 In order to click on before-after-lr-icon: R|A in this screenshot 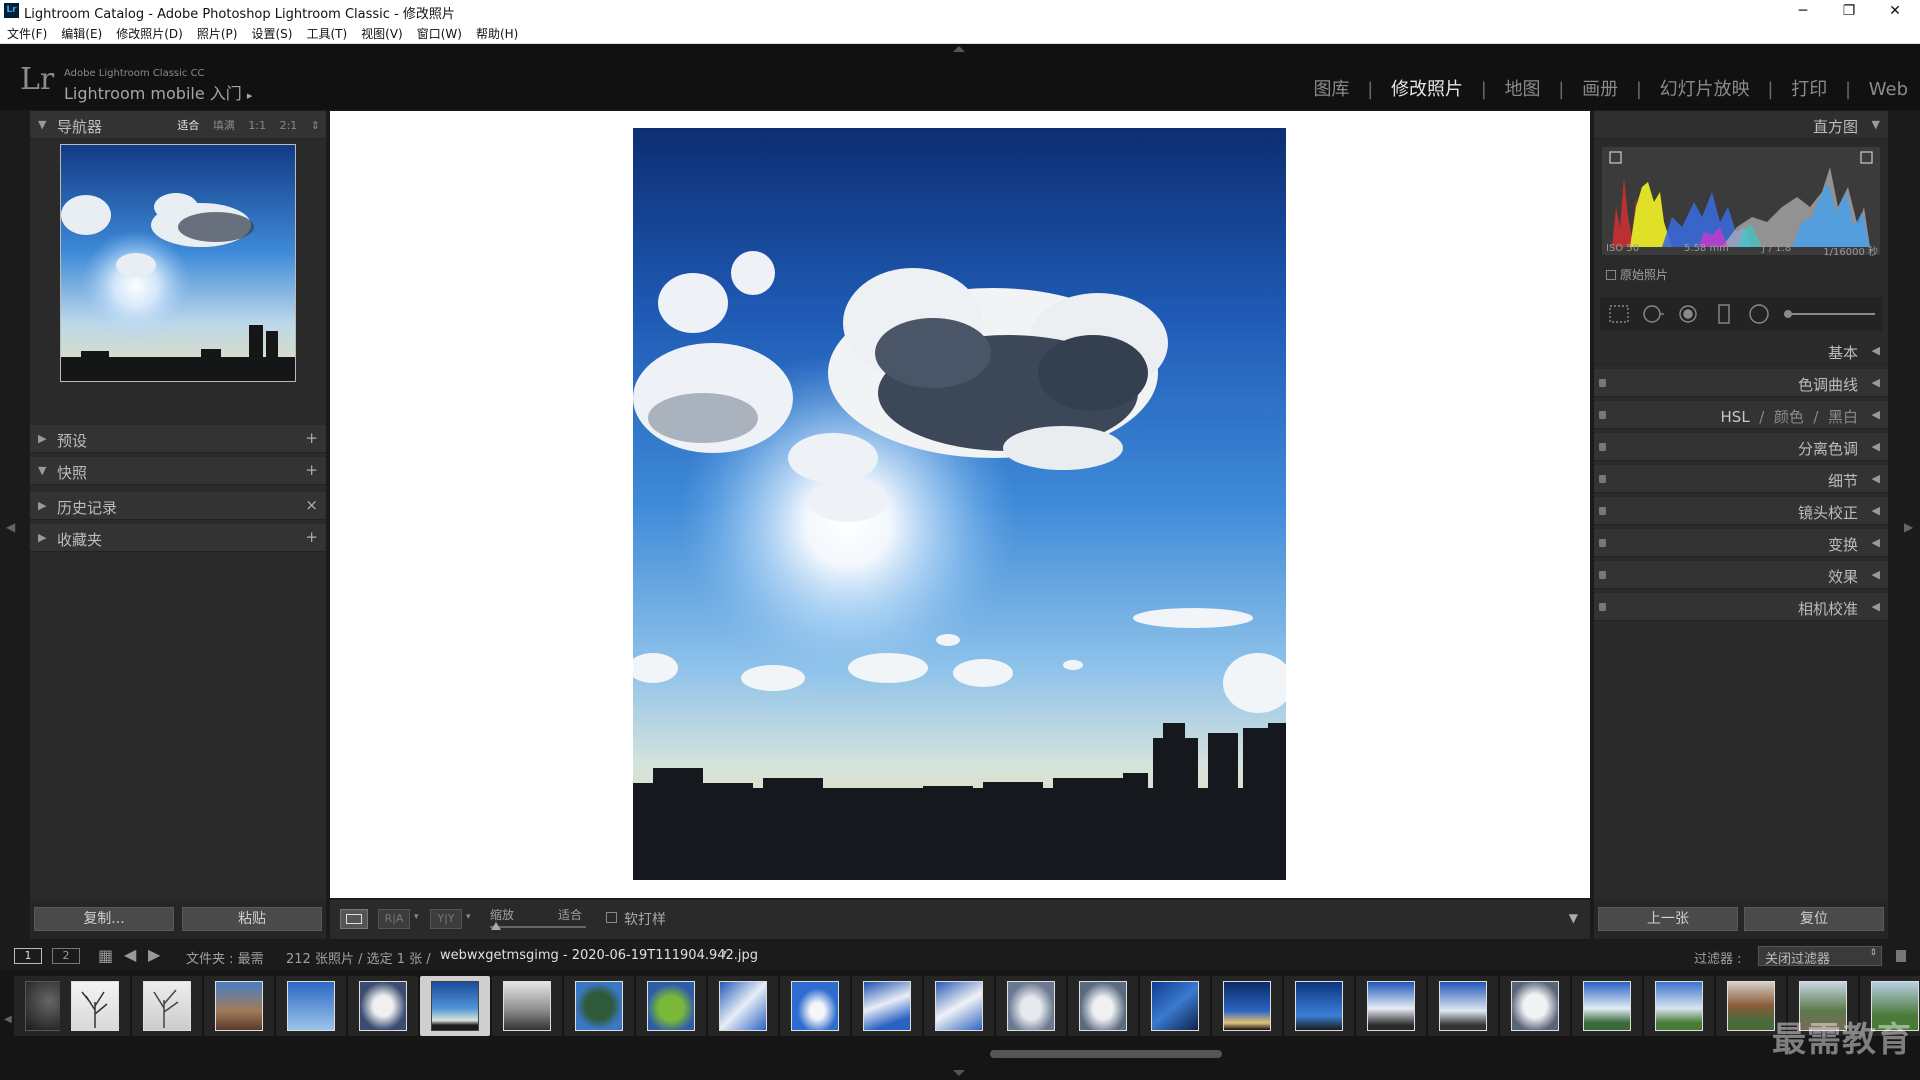, I will do `click(394, 919)`.